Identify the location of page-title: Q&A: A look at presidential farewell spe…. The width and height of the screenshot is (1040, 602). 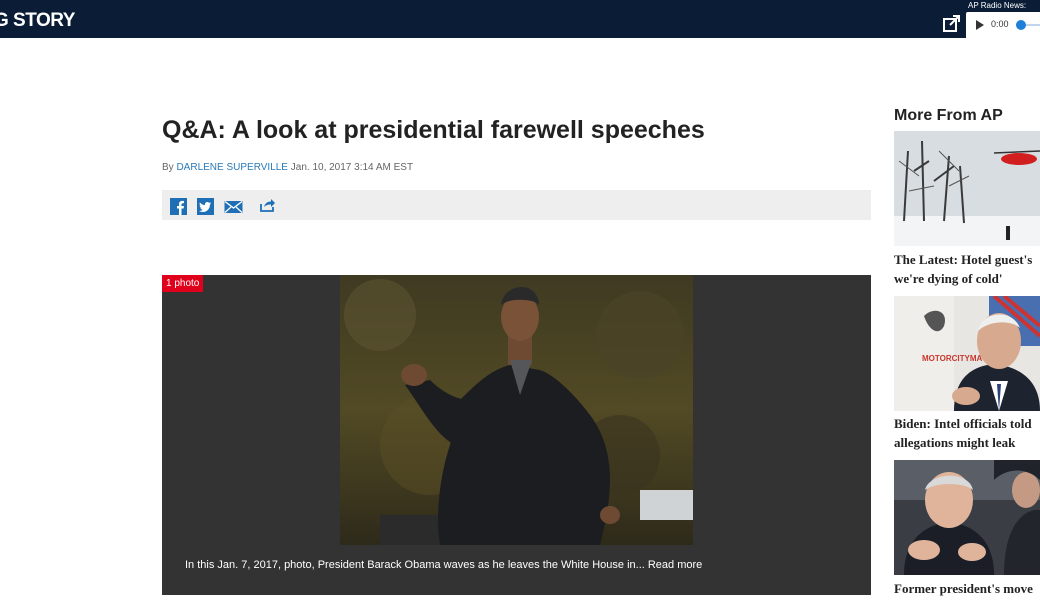
(433, 130).